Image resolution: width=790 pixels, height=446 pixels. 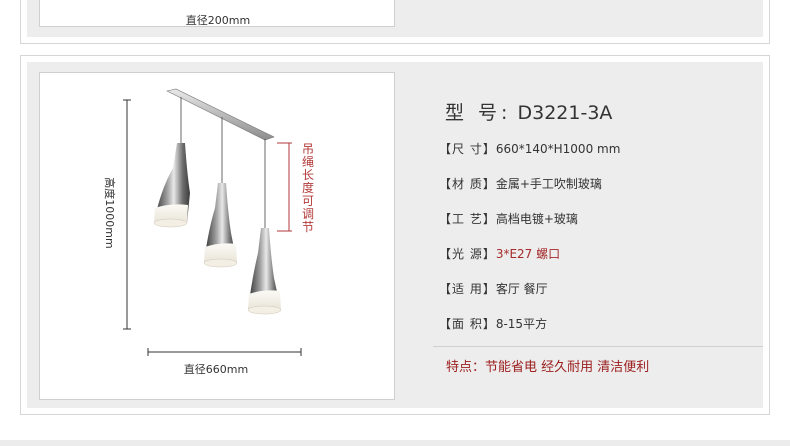 I want to click on spec-row-area: 【面 积】8-15平方, so click(x=493, y=323).